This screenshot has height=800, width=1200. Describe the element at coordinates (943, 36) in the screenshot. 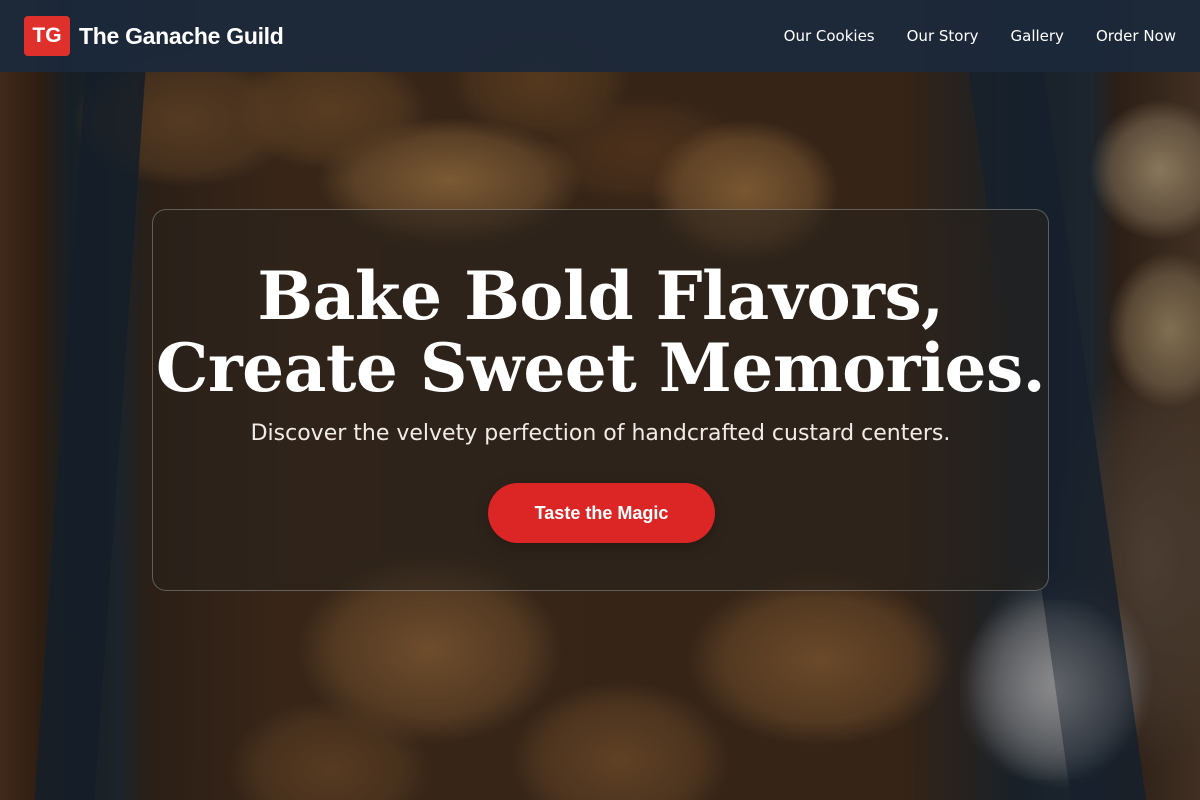

I see `nav-link-our-story: Our Story` at that location.